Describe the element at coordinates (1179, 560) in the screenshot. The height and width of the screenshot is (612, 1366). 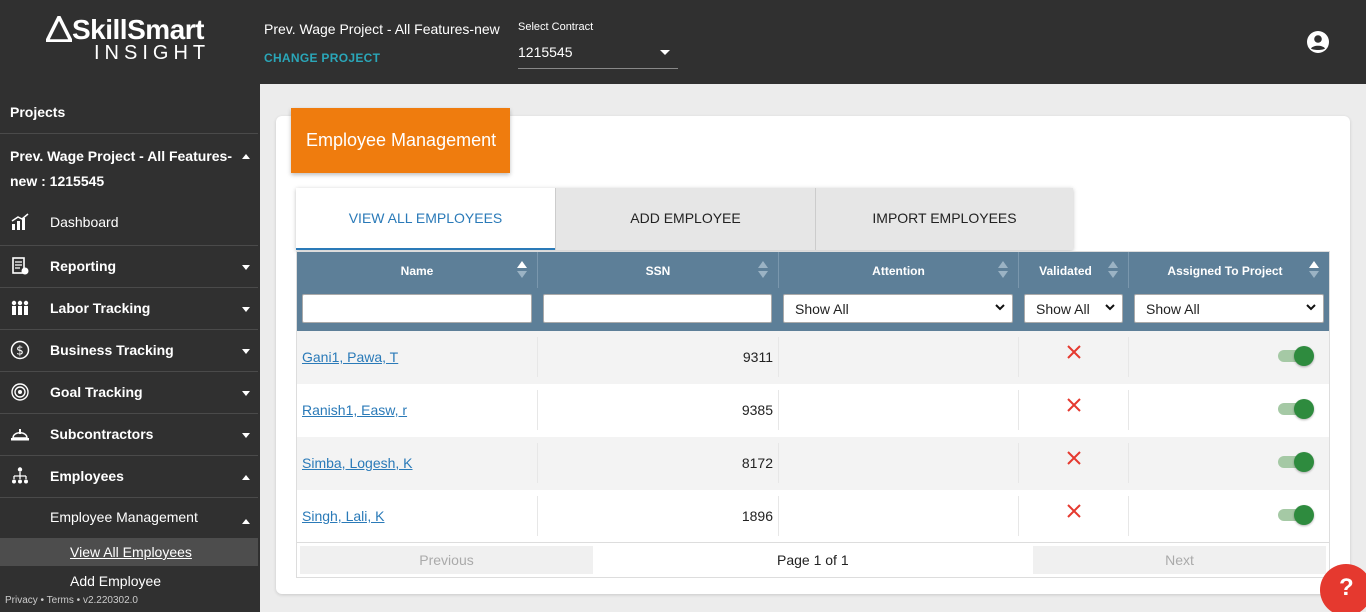
I see `next-page-button: Next` at that location.